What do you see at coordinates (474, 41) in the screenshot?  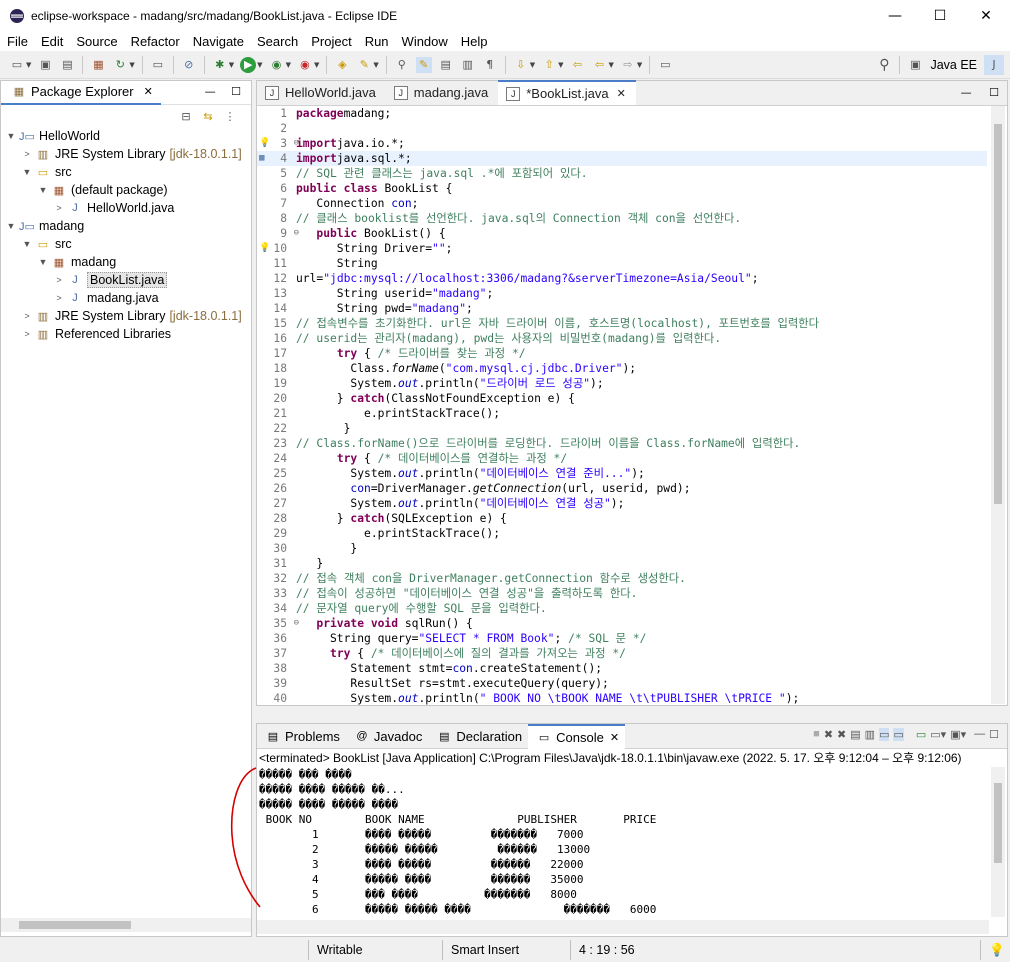 I see `menu-help: Help` at bounding box center [474, 41].